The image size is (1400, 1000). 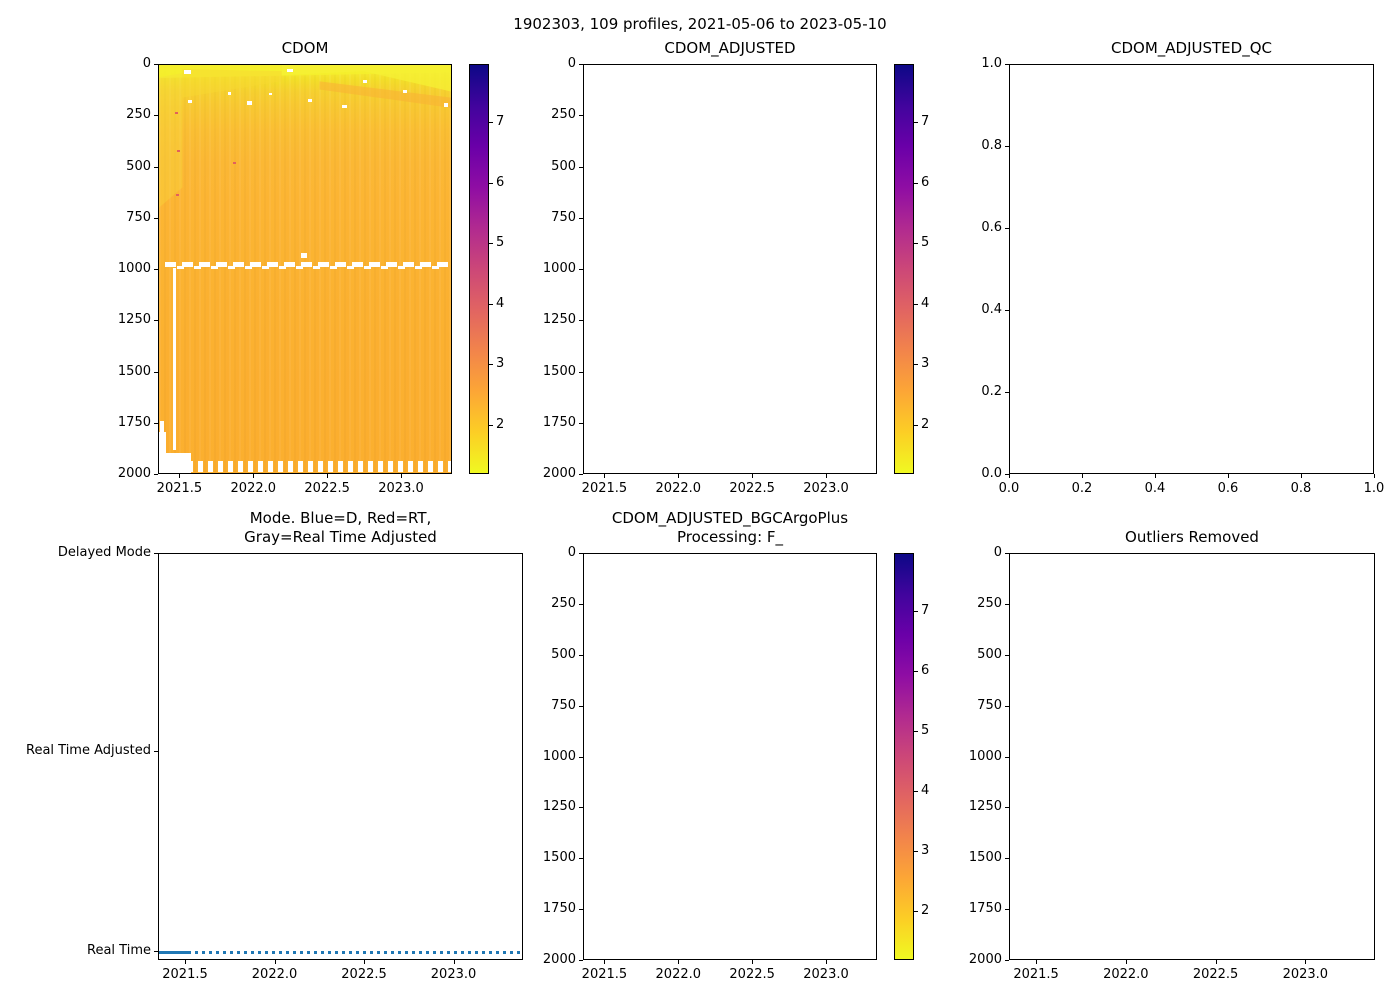 What do you see at coordinates (991, 227) in the screenshot?
I see `y-tick-label-cdom_adjusted_qc: 0.6` at bounding box center [991, 227].